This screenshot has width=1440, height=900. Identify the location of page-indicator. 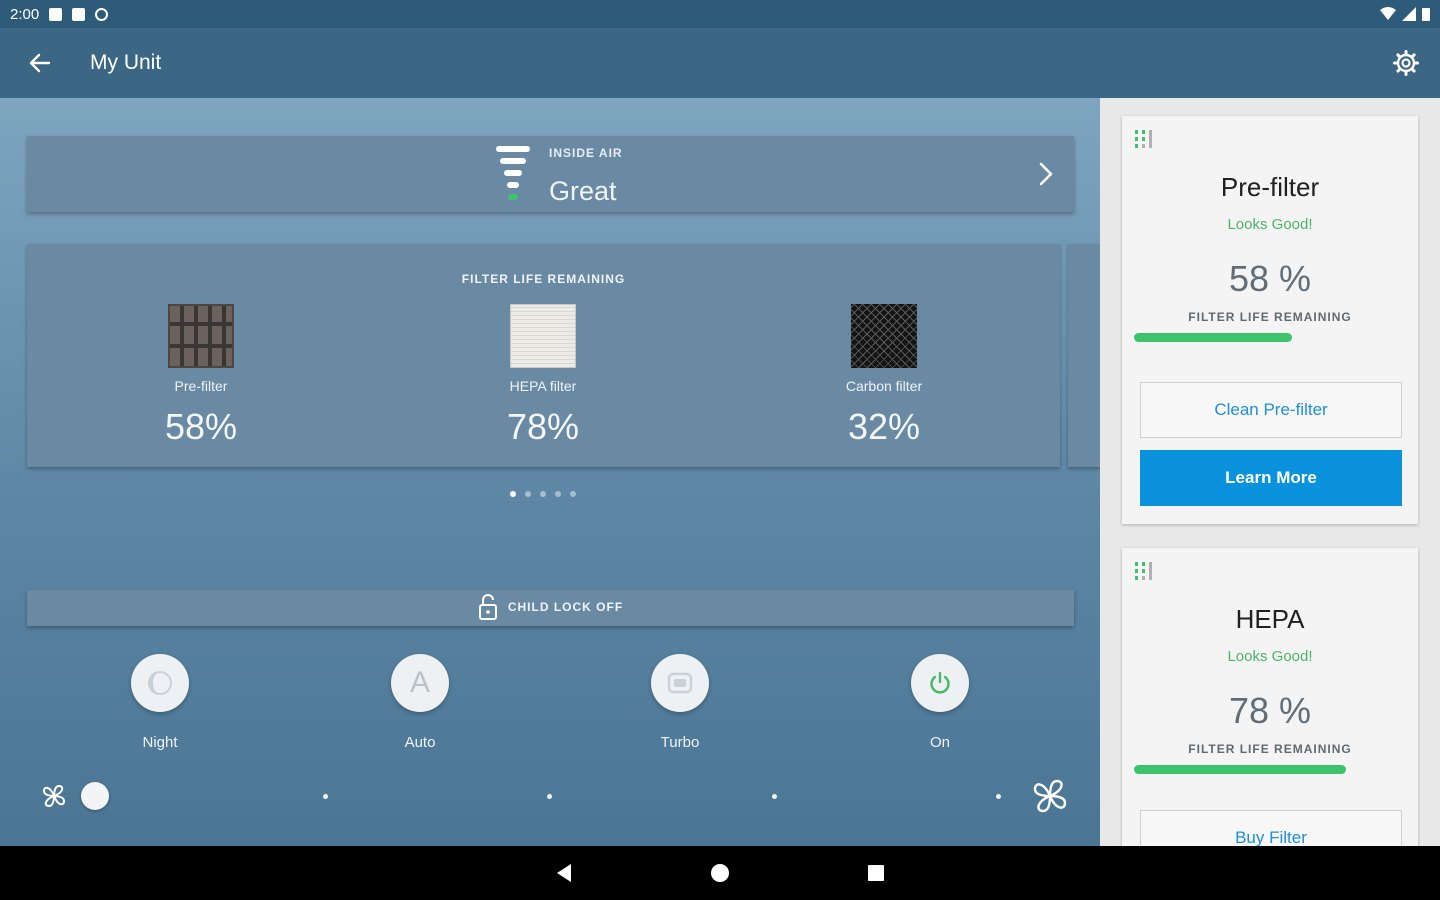
(543, 494).